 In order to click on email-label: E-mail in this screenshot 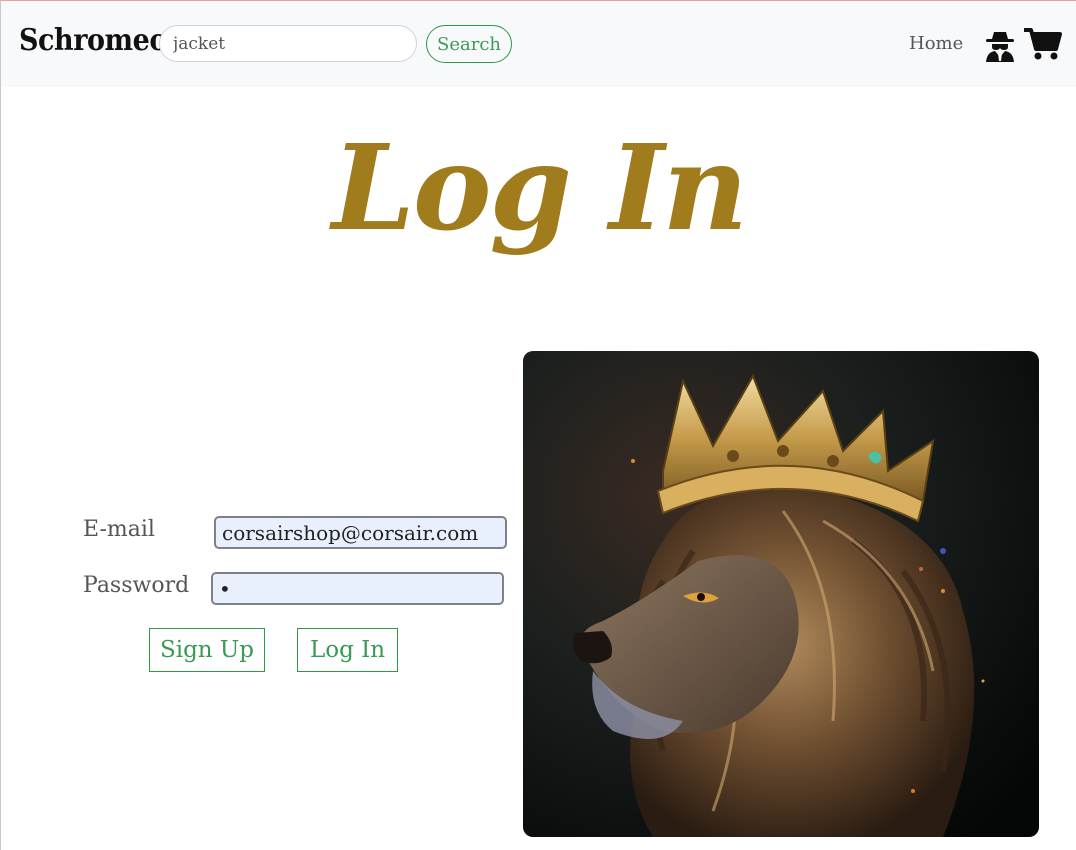, I will do `click(119, 529)`.